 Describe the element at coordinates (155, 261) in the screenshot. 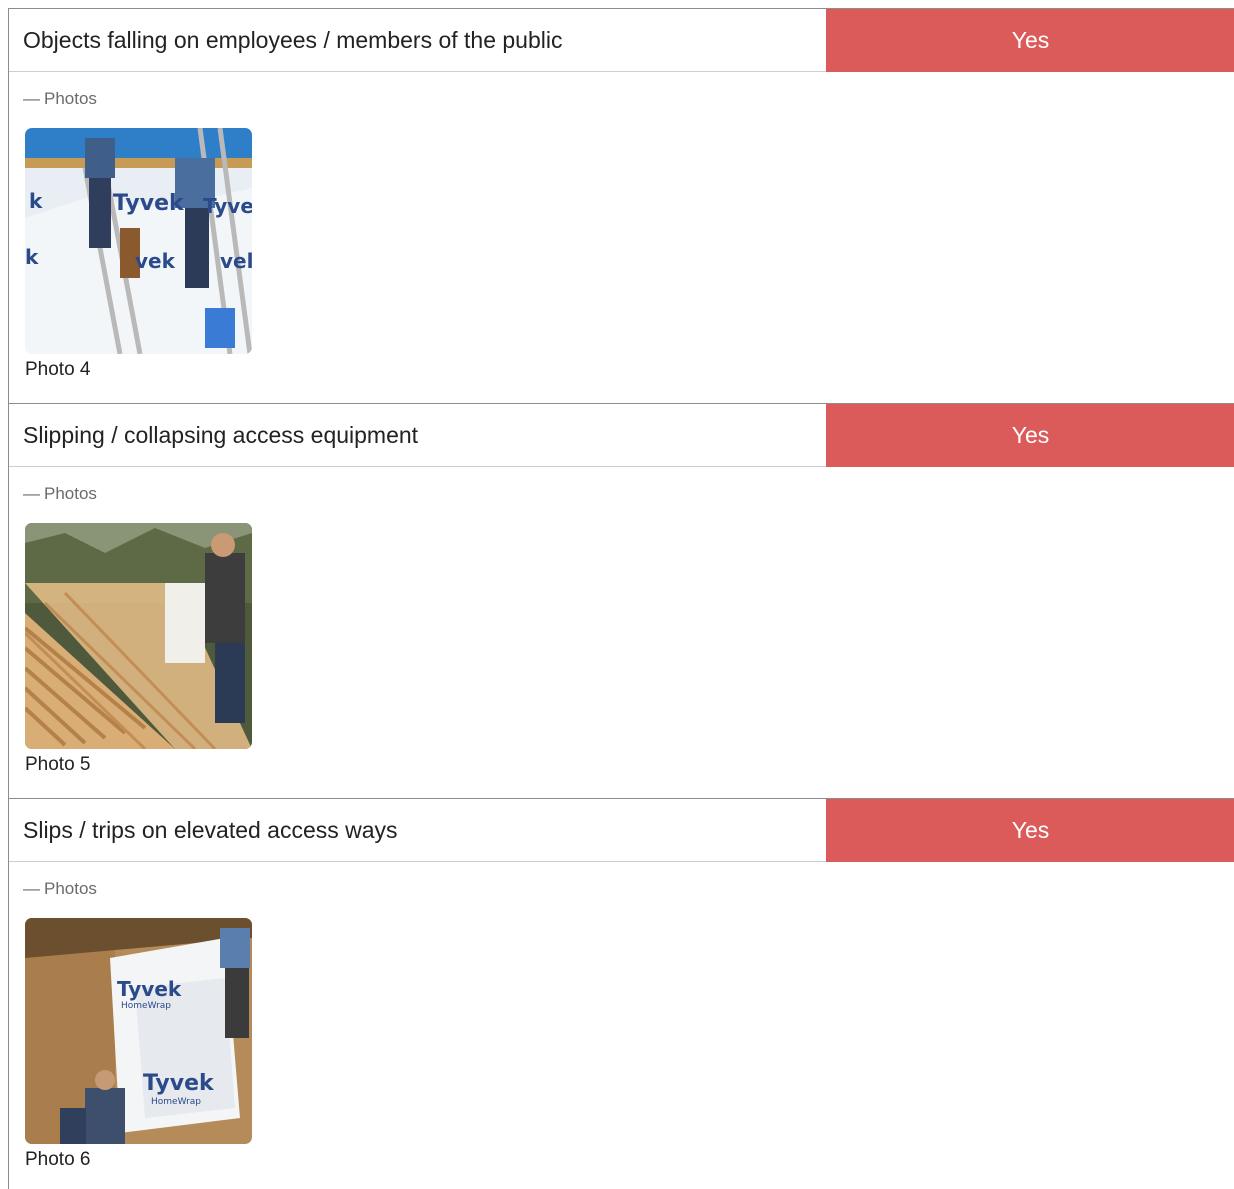

I see `photo-logo: vek` at that location.